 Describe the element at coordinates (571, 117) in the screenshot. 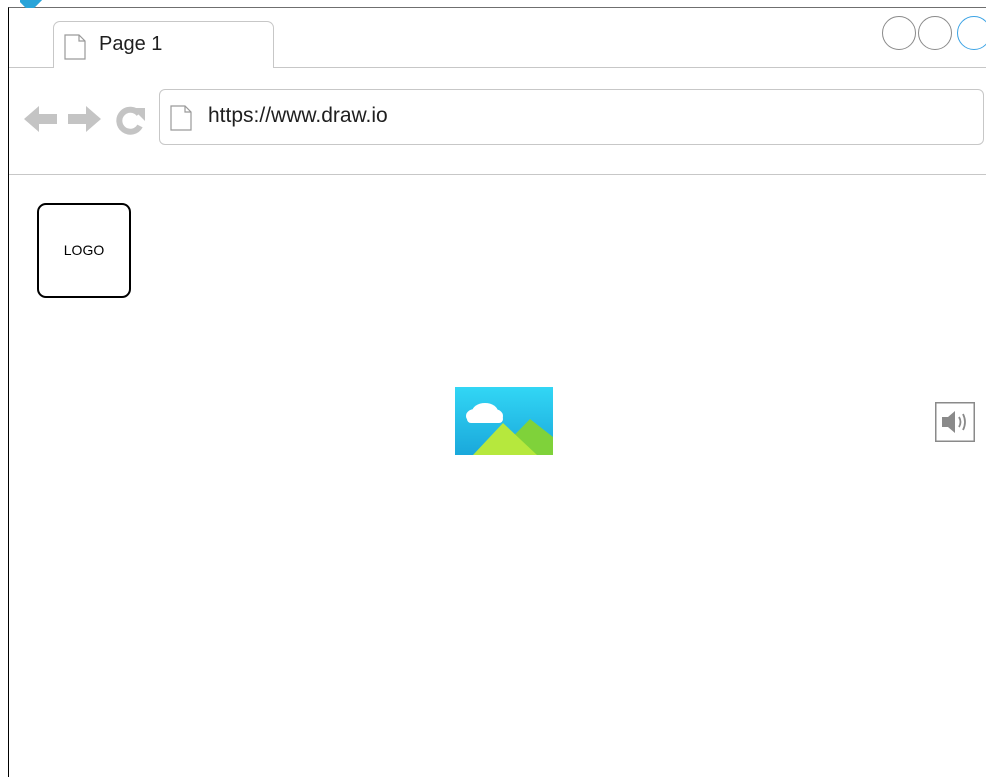

I see `address-bar: https://www.draw.io` at that location.